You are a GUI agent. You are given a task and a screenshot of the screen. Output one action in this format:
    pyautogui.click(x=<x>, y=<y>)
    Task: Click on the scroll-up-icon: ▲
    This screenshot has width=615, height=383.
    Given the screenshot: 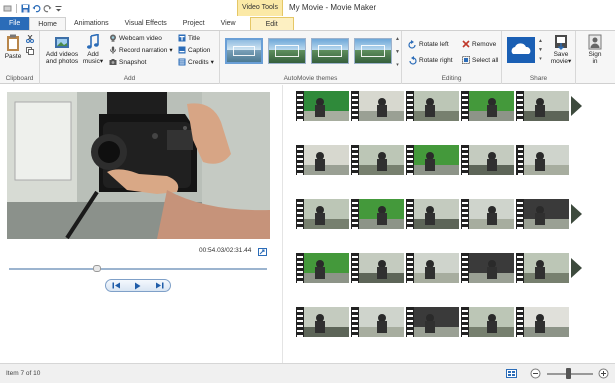 What is the action you would take?
    pyautogui.click(x=397, y=39)
    